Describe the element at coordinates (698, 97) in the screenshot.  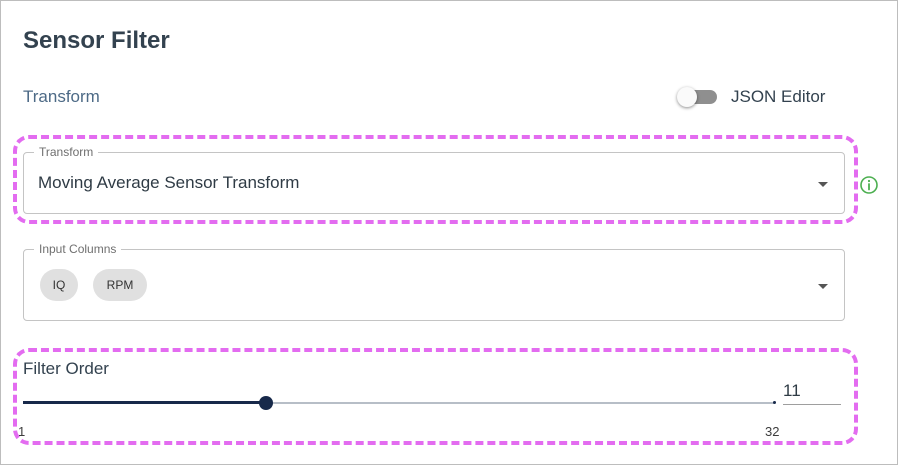
I see `json-editor-toggle` at that location.